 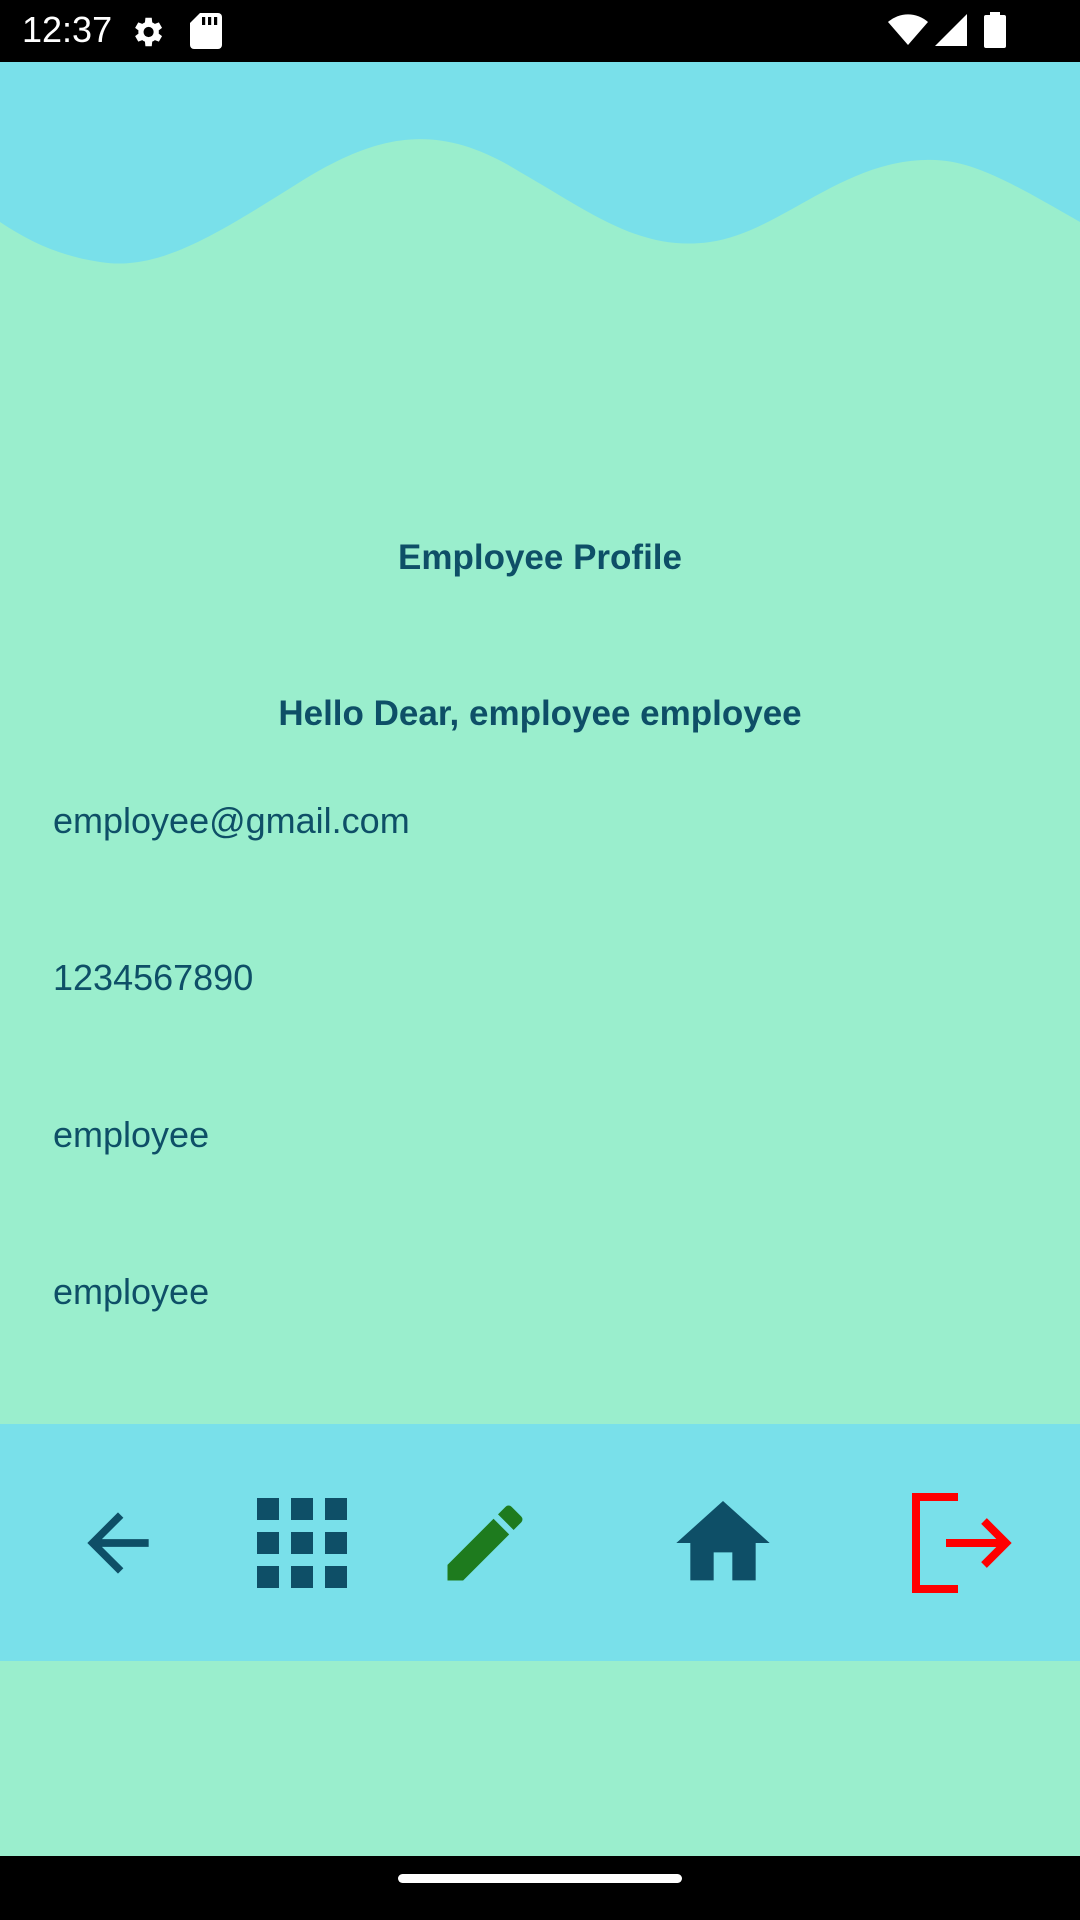 I want to click on first-name-field: employee, so click(x=131, y=1134).